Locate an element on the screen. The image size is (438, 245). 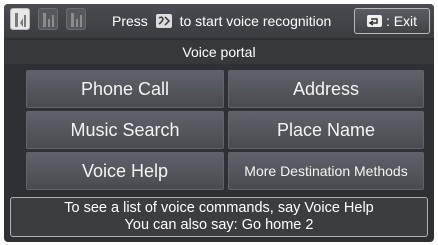
press-text: Press is located at coordinates (130, 21).